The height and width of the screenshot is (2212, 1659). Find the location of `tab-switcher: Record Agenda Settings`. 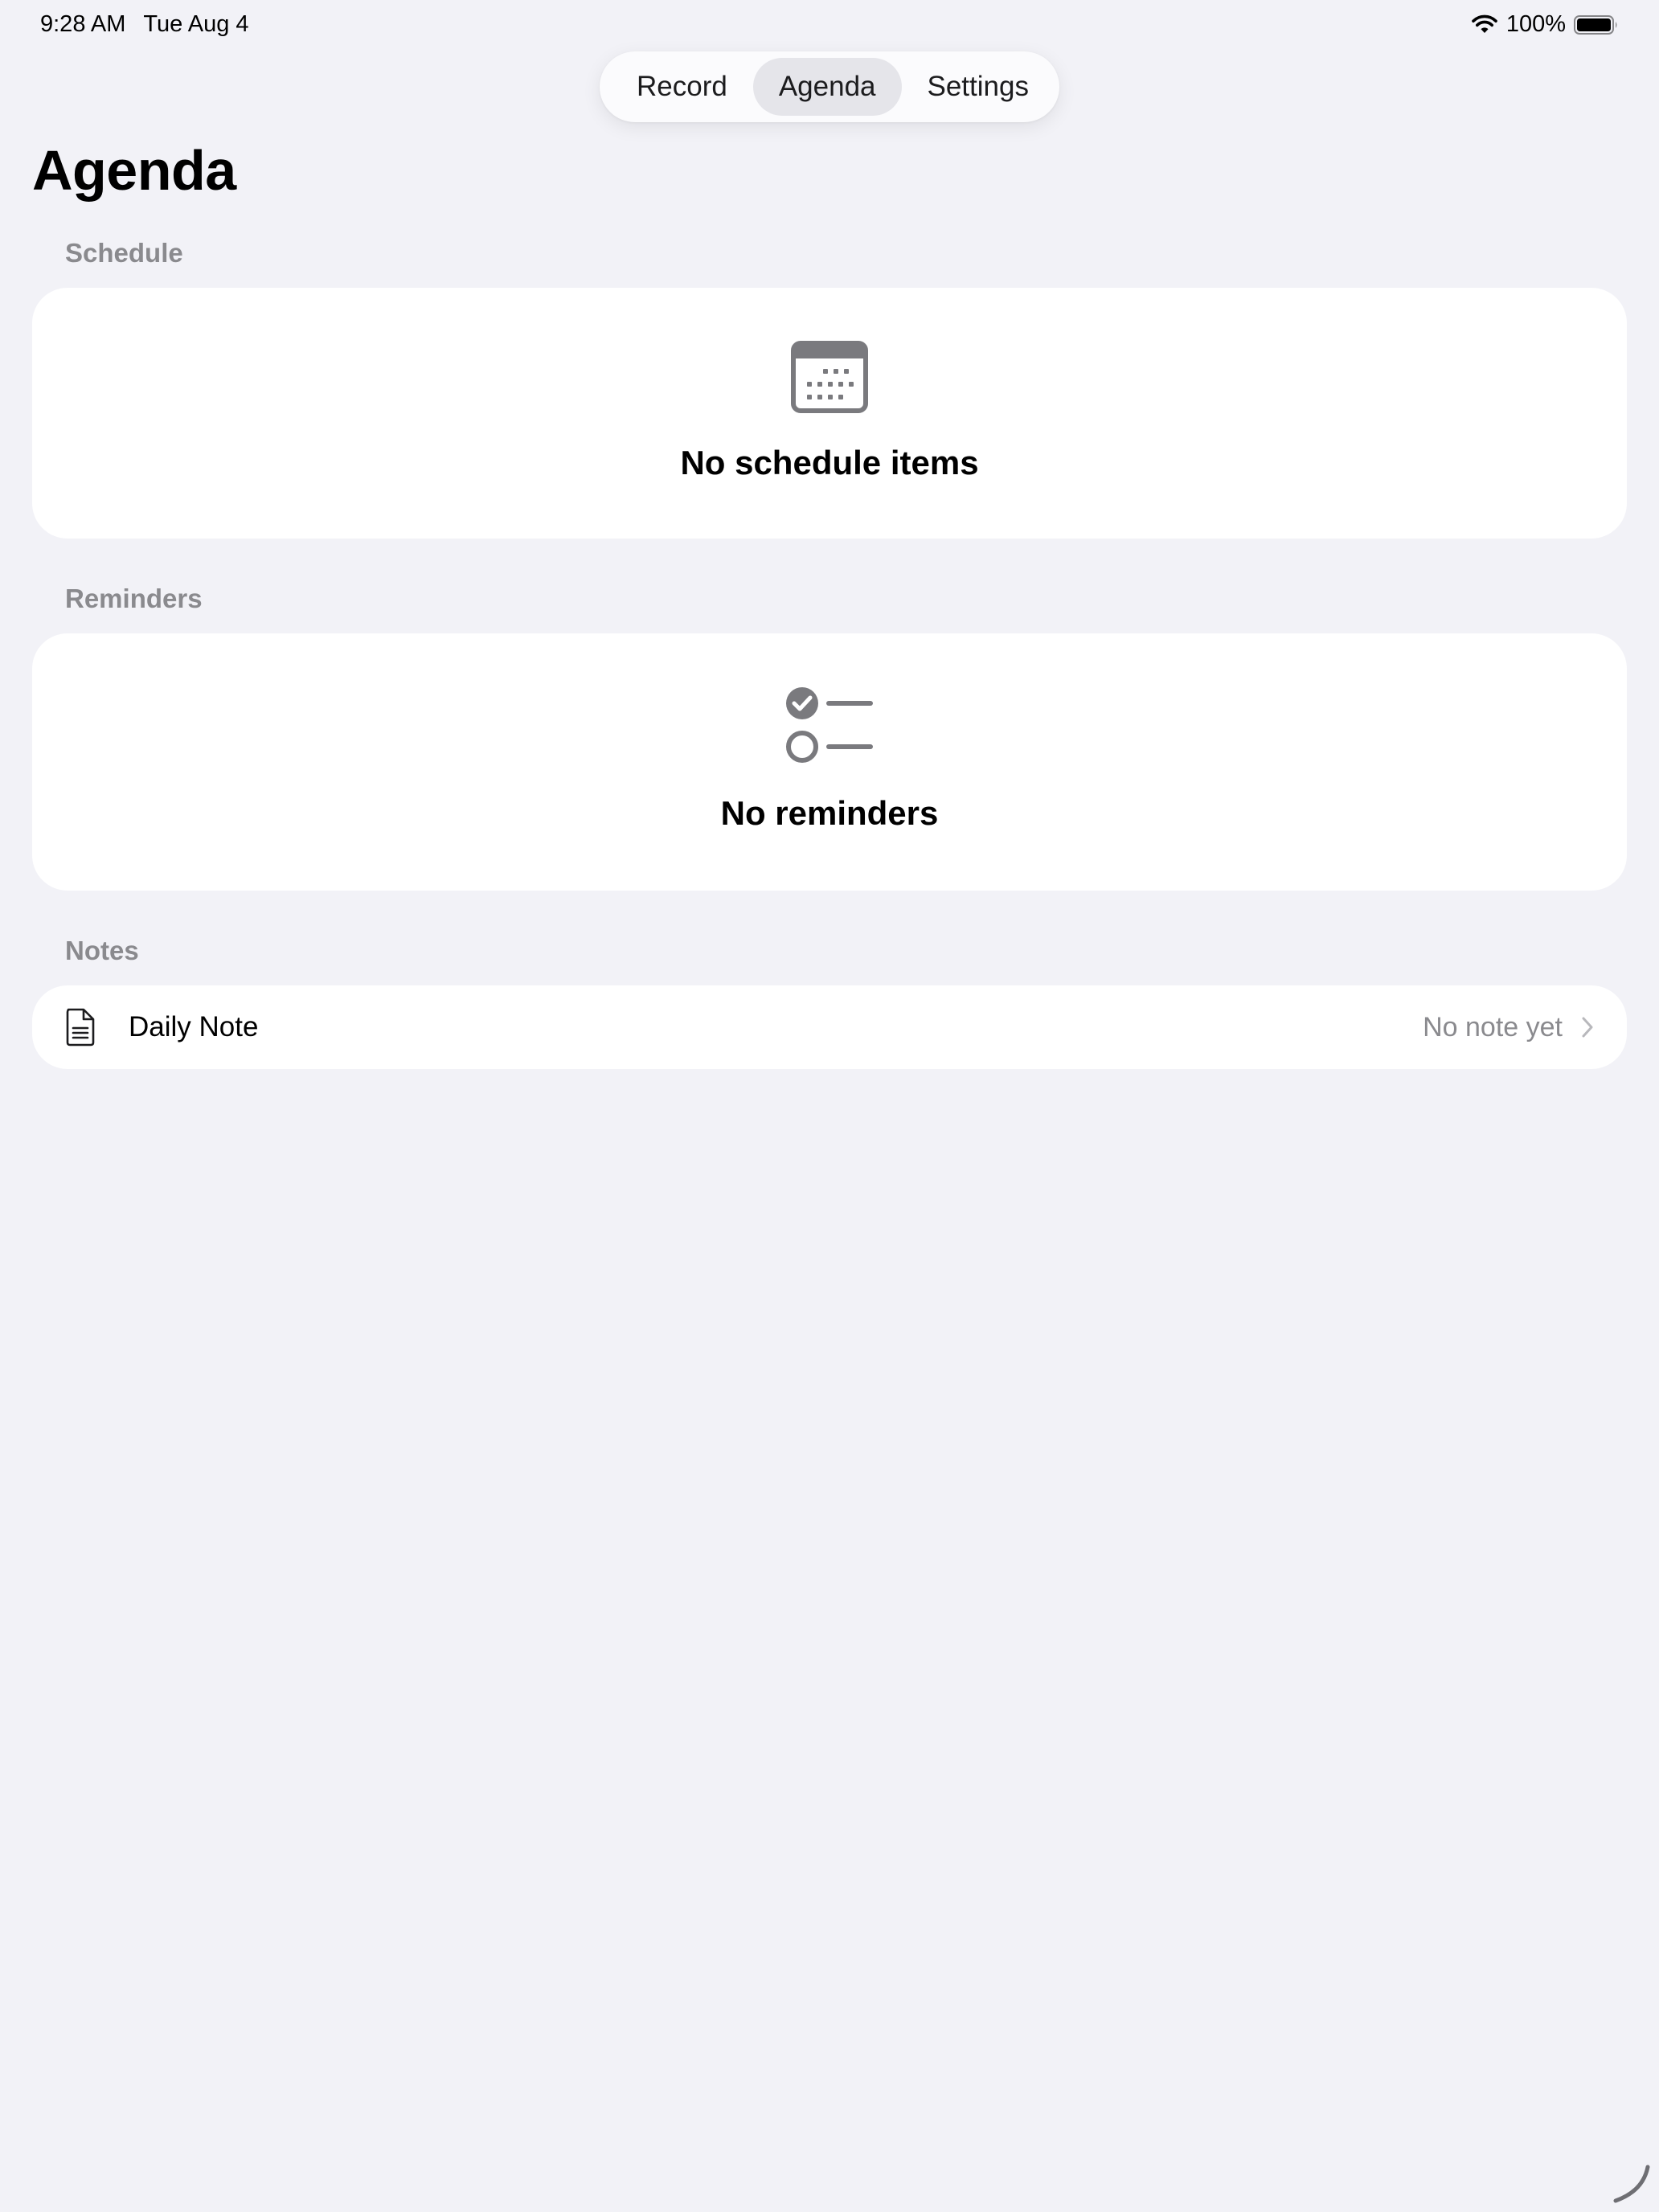

tab-switcher: Record Agenda Settings is located at coordinates (829, 86).